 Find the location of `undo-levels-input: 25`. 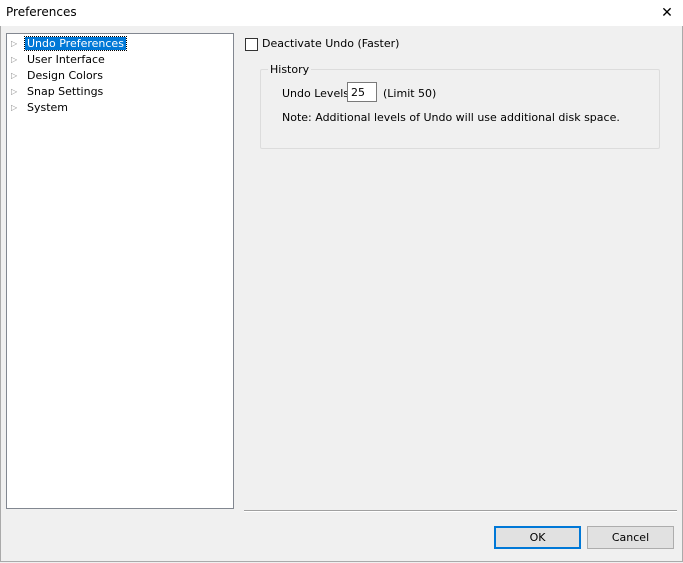

undo-levels-input: 25 is located at coordinates (362, 92).